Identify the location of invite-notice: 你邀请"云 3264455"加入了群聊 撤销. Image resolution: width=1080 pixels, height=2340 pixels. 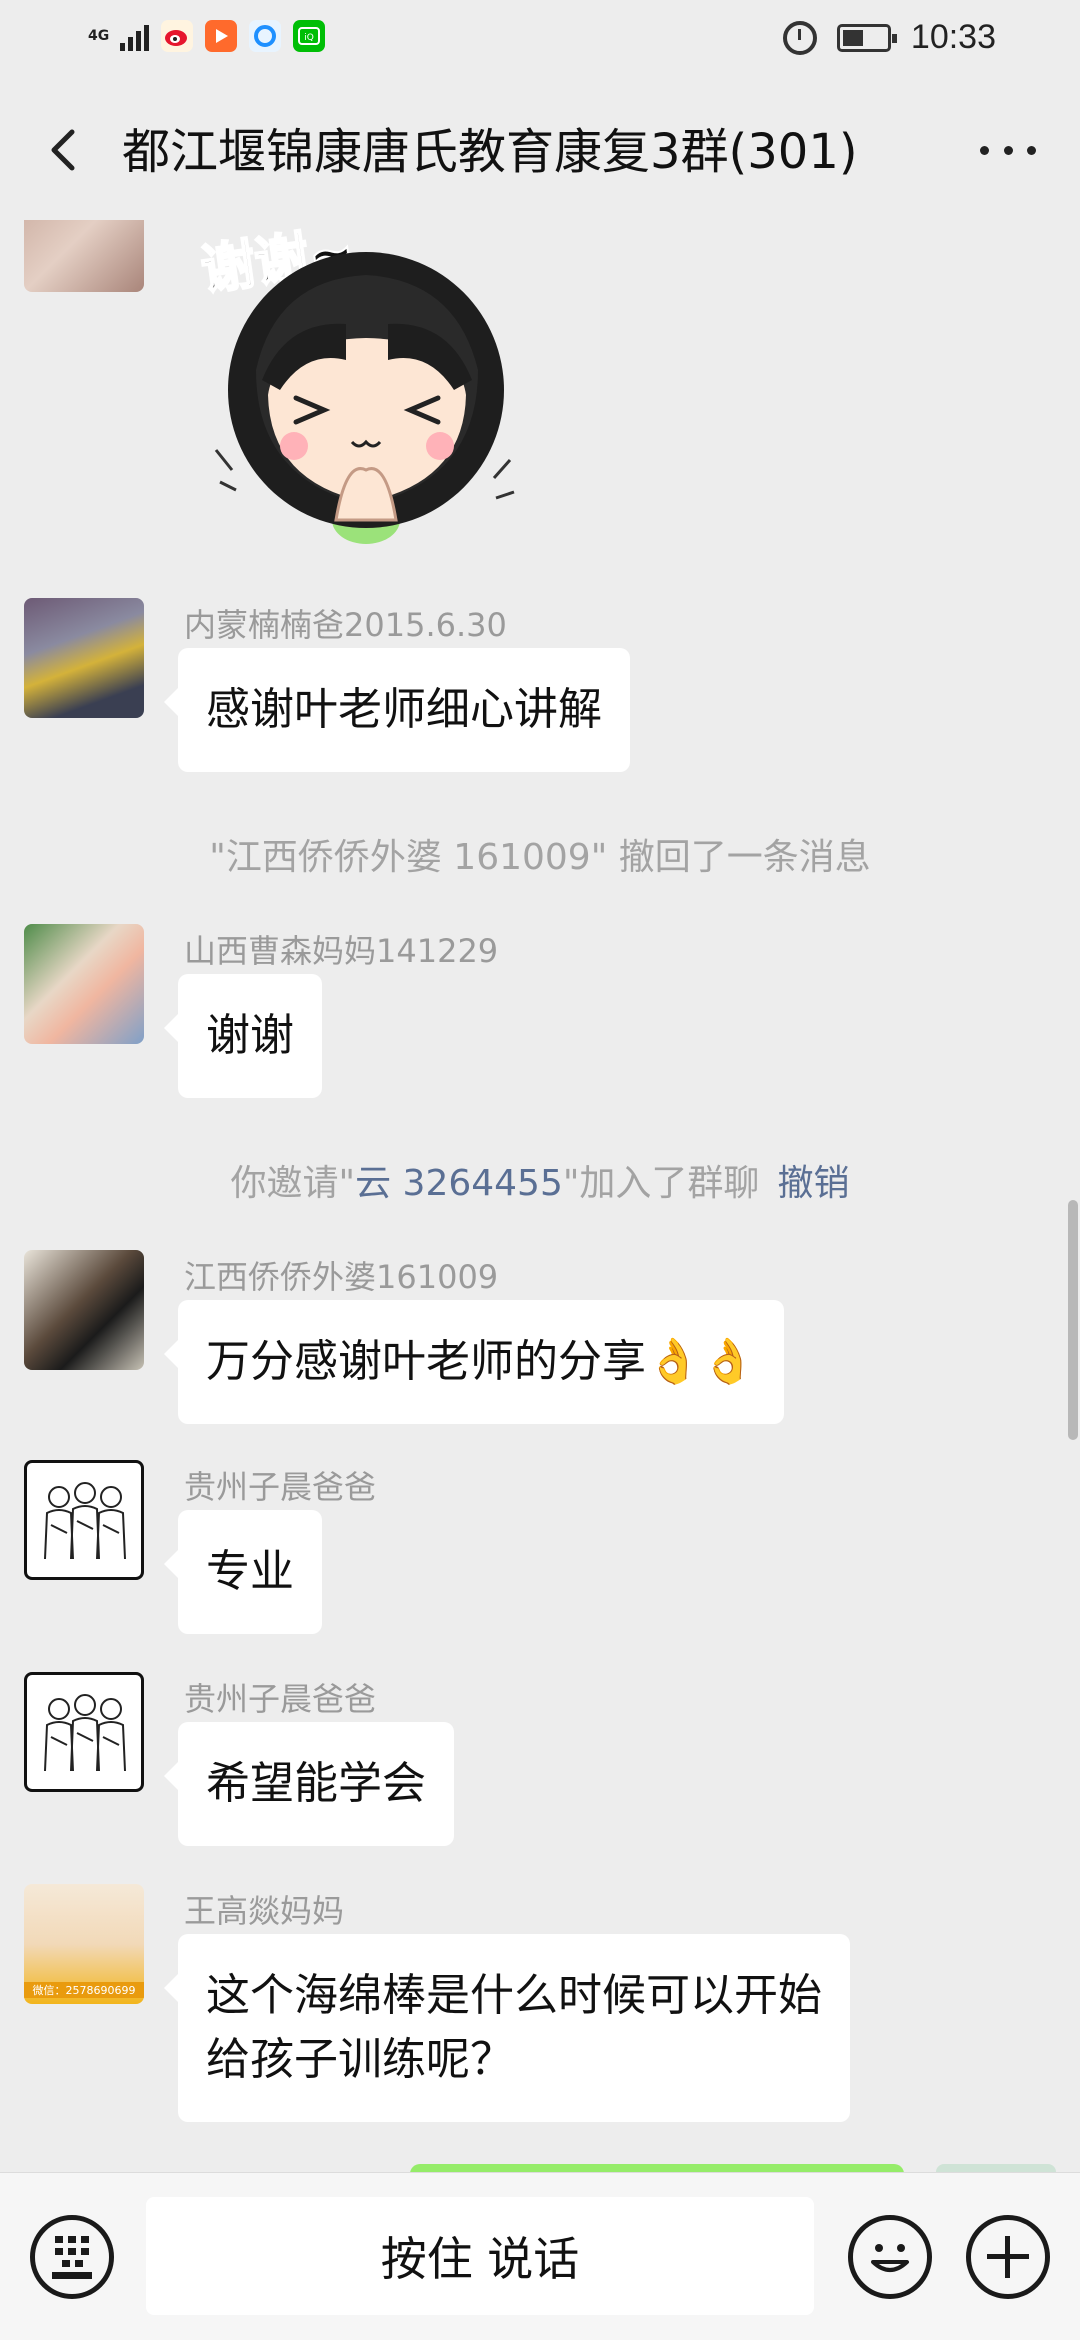
(540, 1183).